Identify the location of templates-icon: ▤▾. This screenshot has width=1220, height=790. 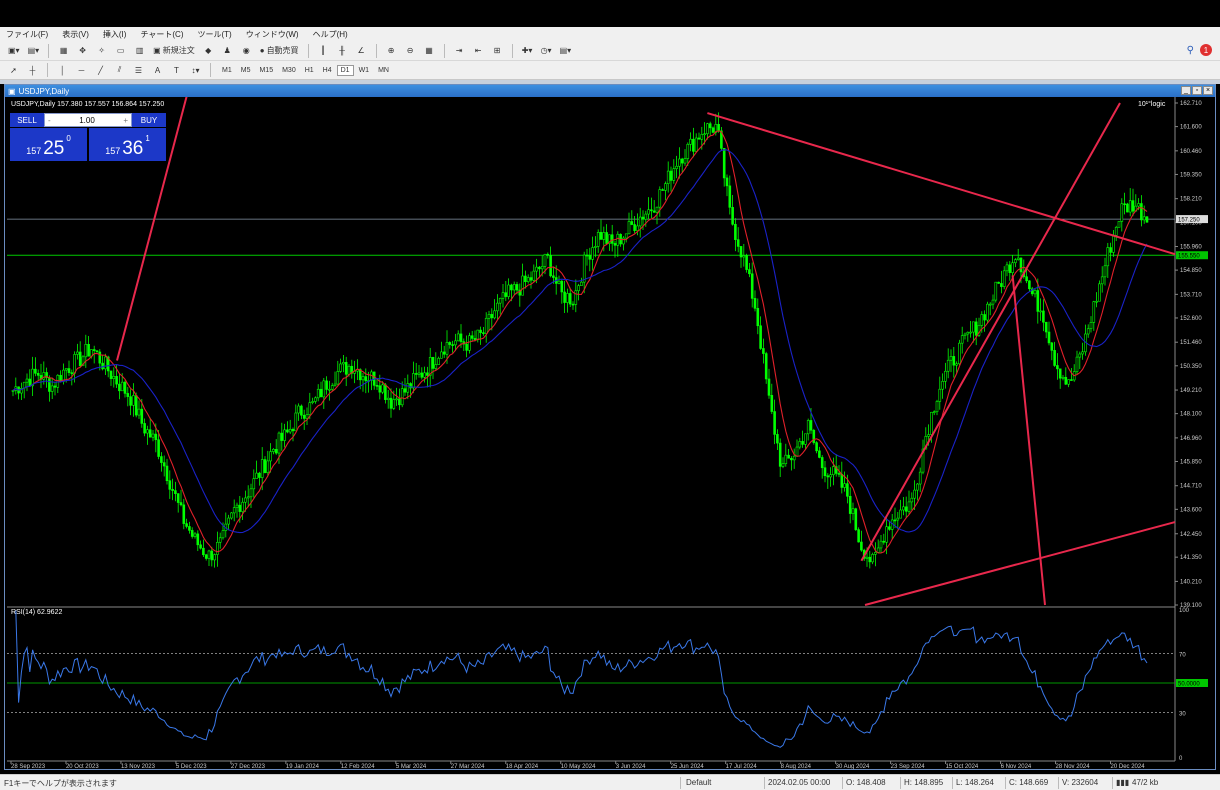
(566, 50).